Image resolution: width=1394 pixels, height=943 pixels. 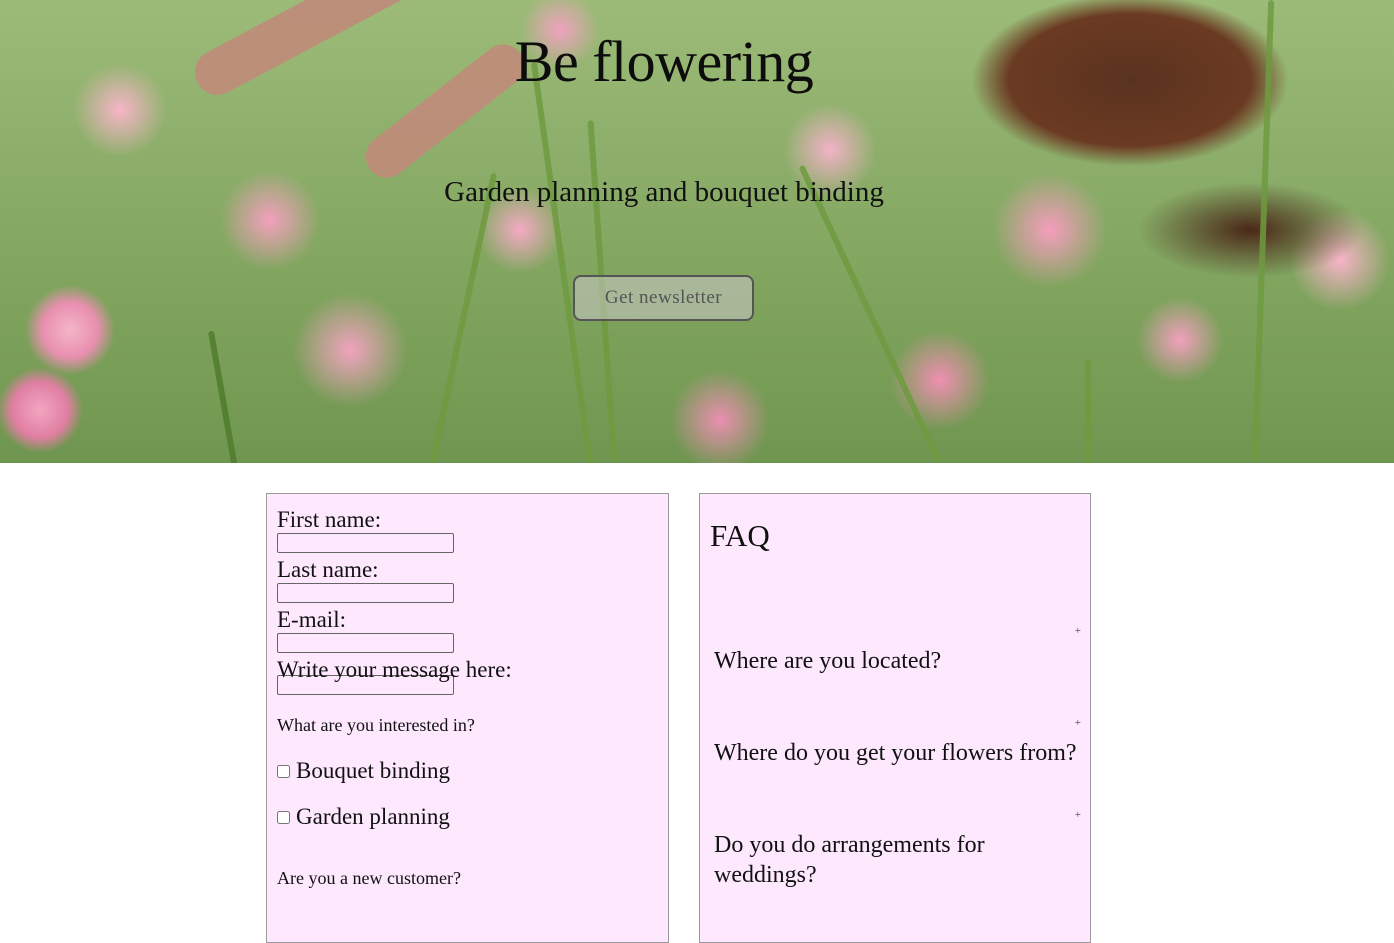 What do you see at coordinates (864, 860) in the screenshot?
I see `faq-question-weddings: Do you do arrangements for weddings?` at bounding box center [864, 860].